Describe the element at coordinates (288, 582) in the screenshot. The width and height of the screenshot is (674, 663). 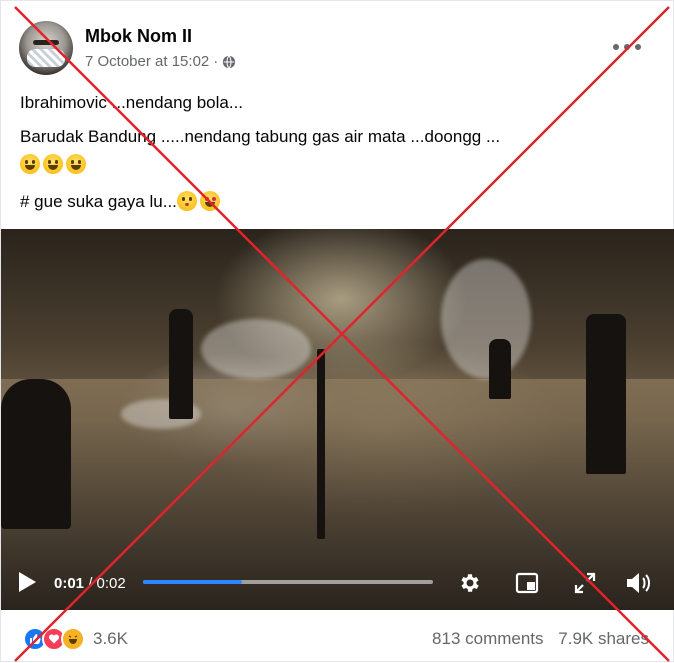
I see `progress-bar` at that location.